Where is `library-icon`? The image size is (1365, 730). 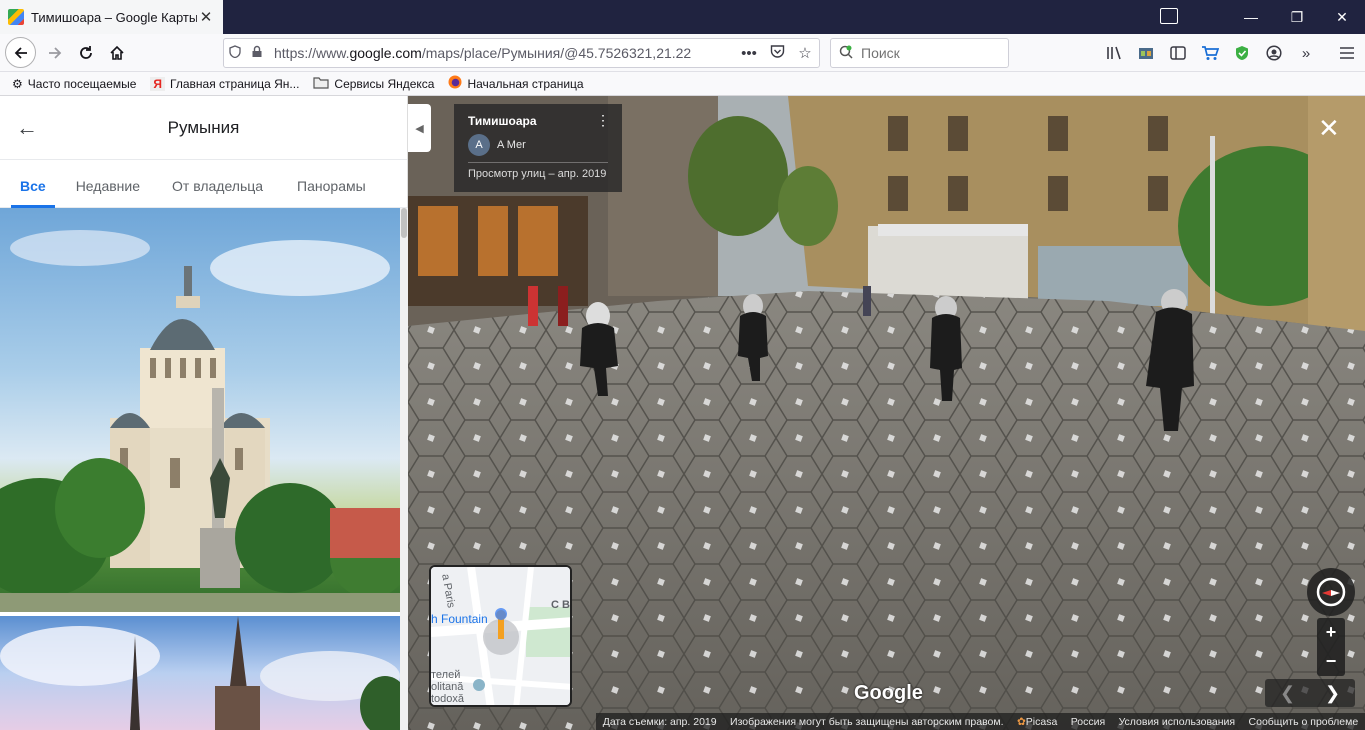 library-icon is located at coordinates (1115, 53).